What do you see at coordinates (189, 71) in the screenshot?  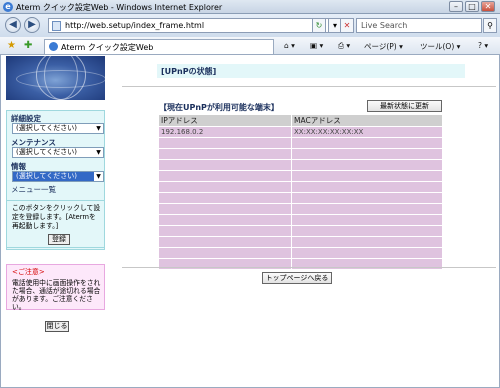 I see `page-title: [UPnPの状態]` at bounding box center [189, 71].